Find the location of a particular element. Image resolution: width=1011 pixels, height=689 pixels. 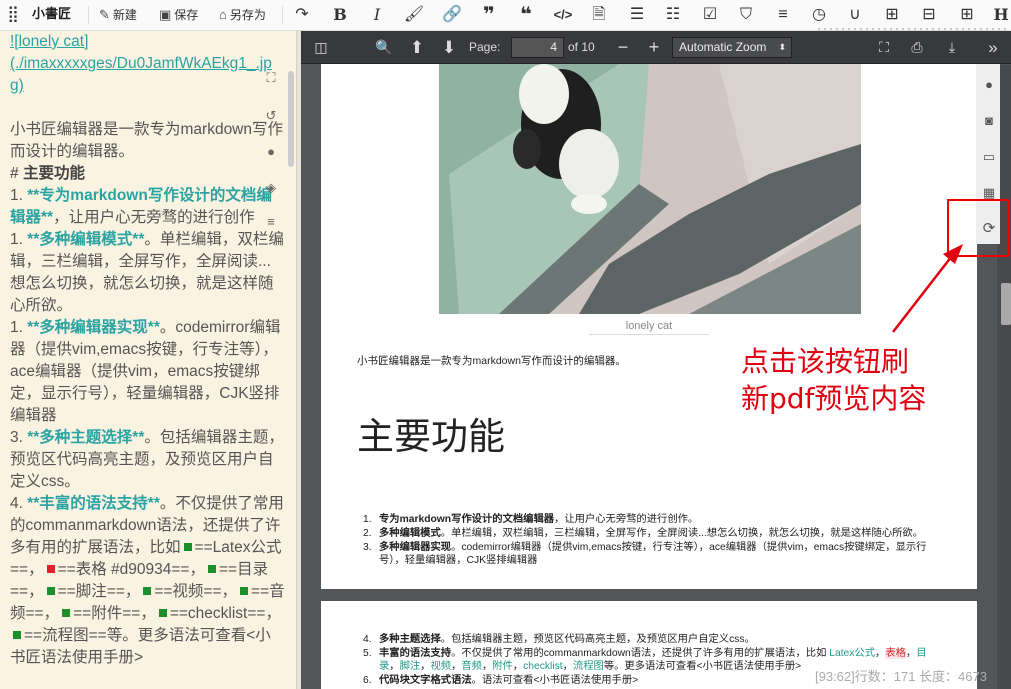

annotation-arrow is located at coordinates (927, 288).